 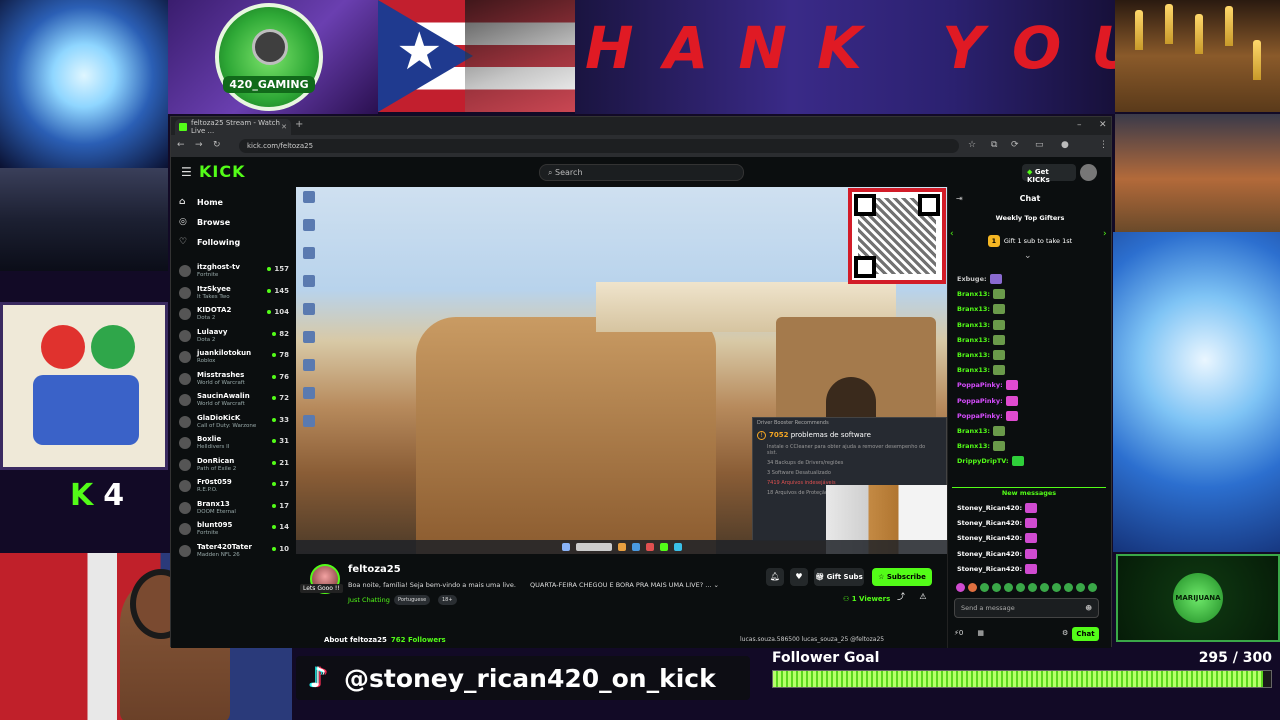 What do you see at coordinates (199, 145) in the screenshot?
I see `forward-icon: →` at bounding box center [199, 145].